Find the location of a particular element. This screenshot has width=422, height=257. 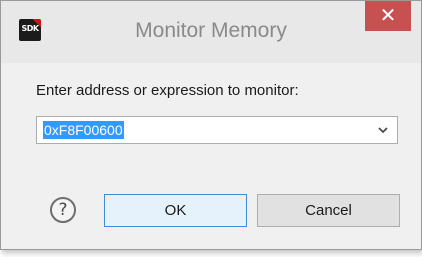

expression-prompt-label: Enter address or expression to monitor: is located at coordinates (167, 90).